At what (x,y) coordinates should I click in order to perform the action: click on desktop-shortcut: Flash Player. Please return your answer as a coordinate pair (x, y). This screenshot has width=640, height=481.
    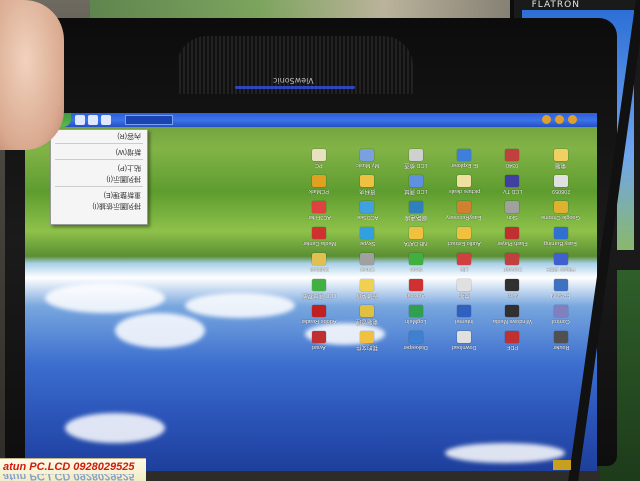
    Looking at the image, I should click on (512, 239).